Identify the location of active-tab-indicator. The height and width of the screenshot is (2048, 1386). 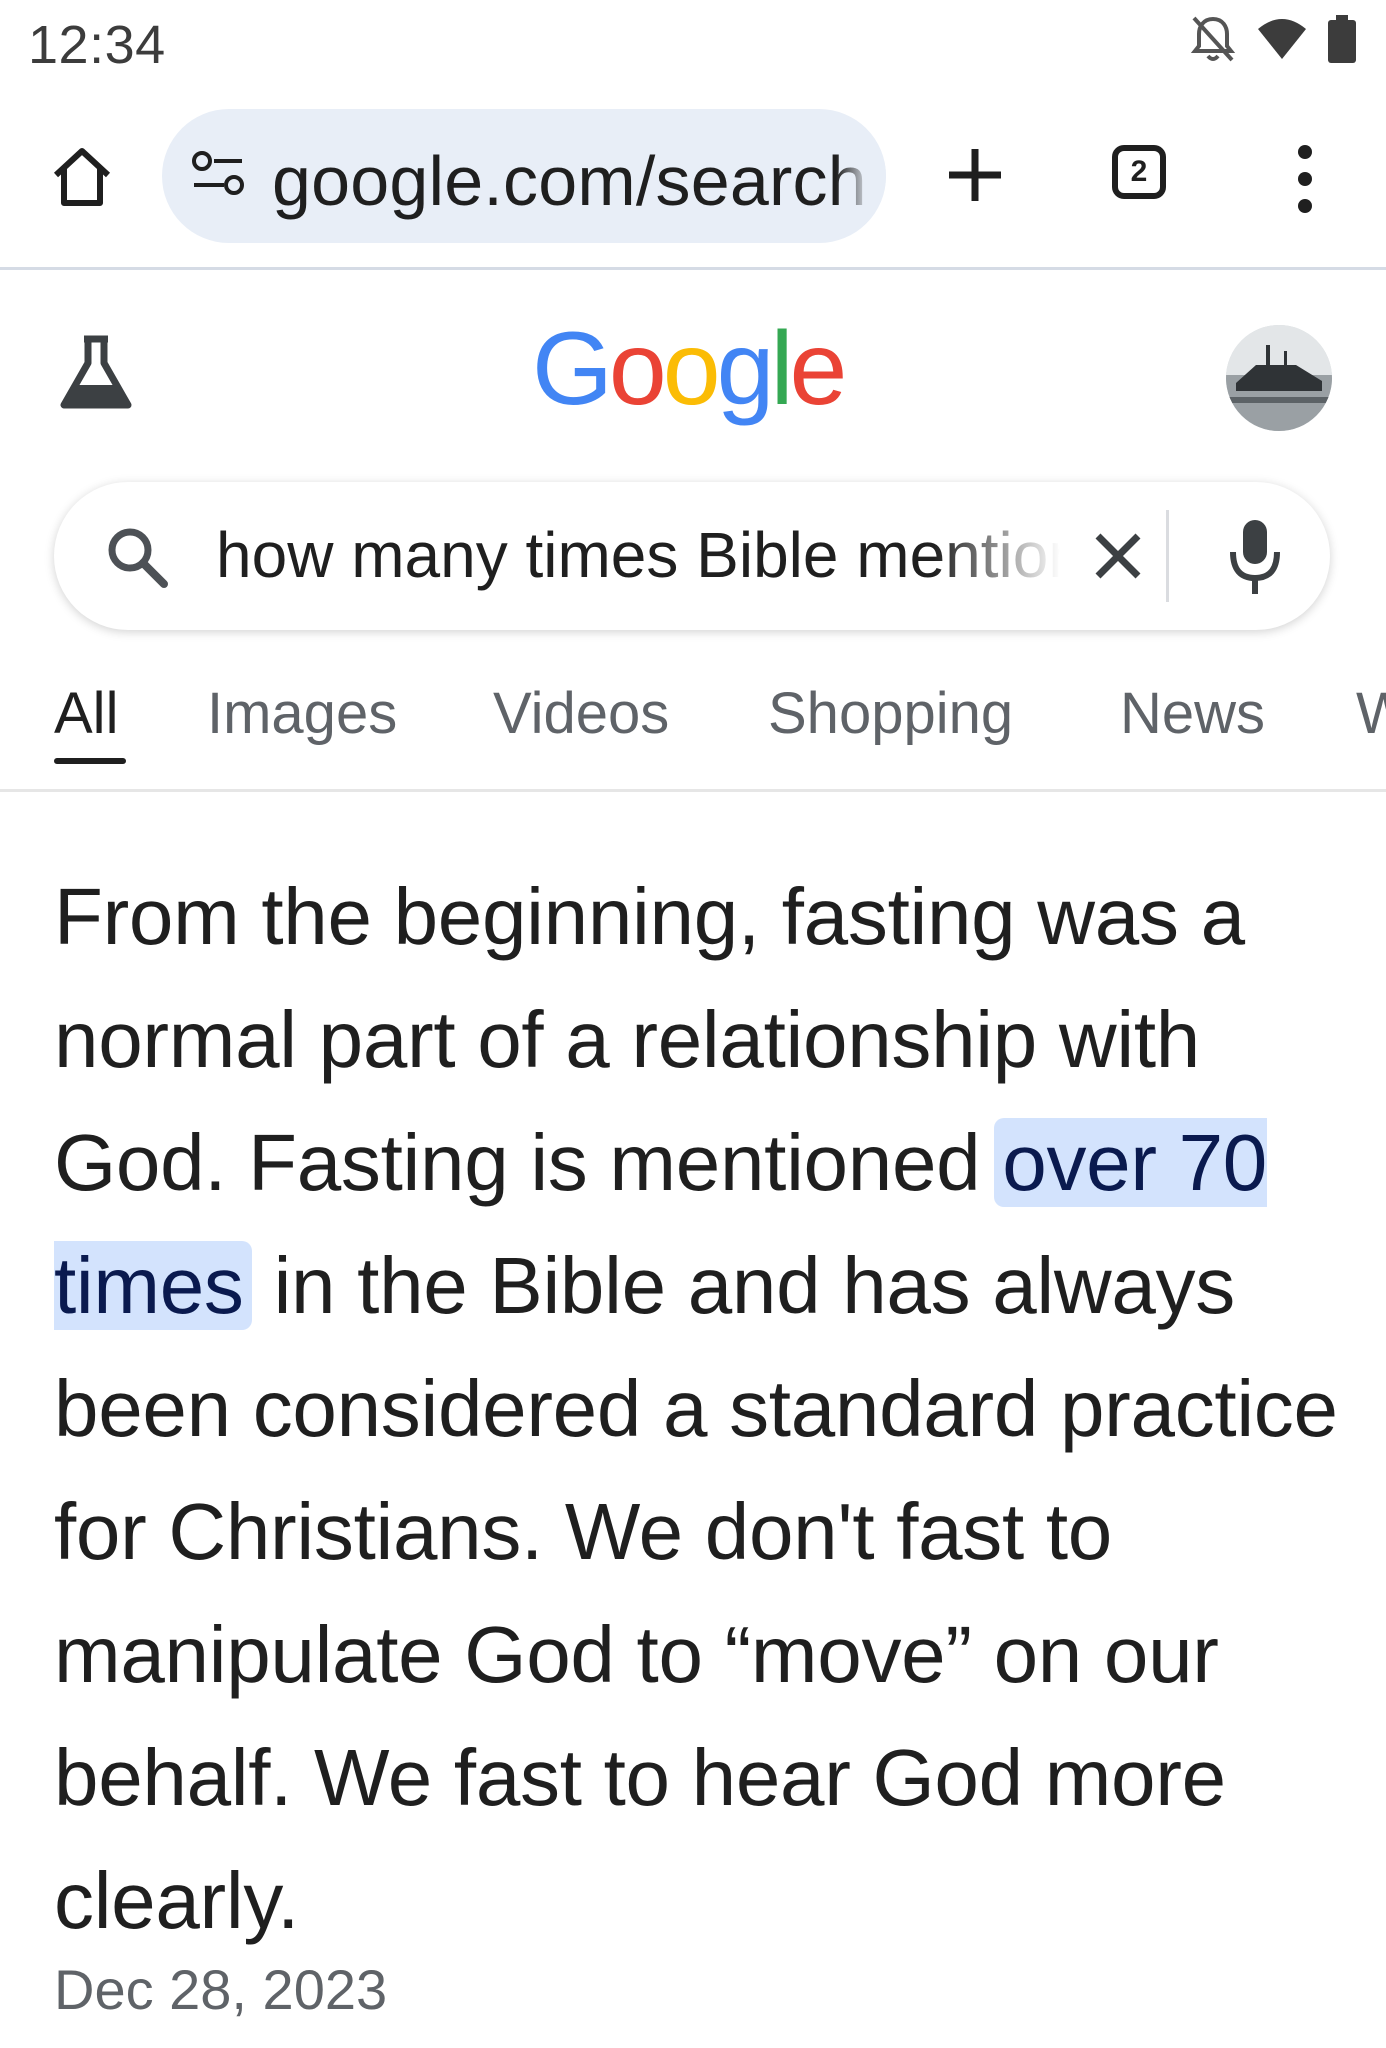
(90, 761).